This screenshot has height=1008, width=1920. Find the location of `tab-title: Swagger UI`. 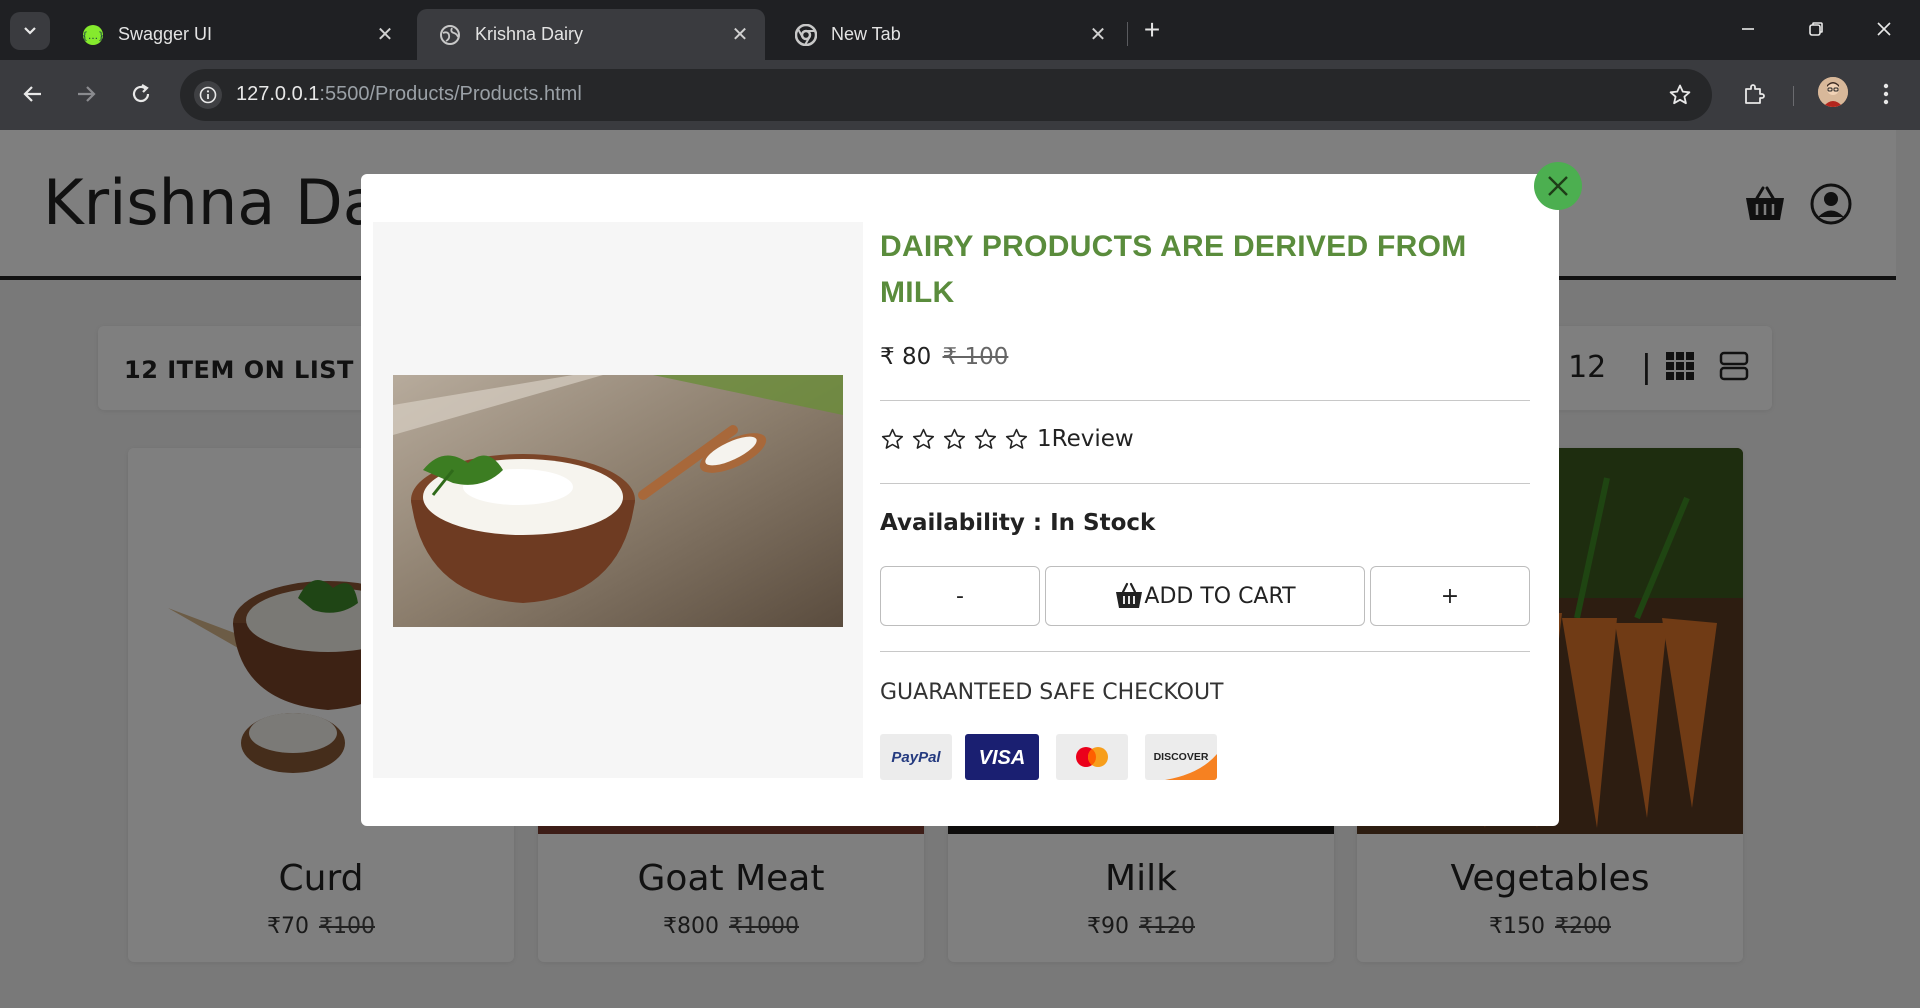

tab-title: Swagger UI is located at coordinates (165, 34).